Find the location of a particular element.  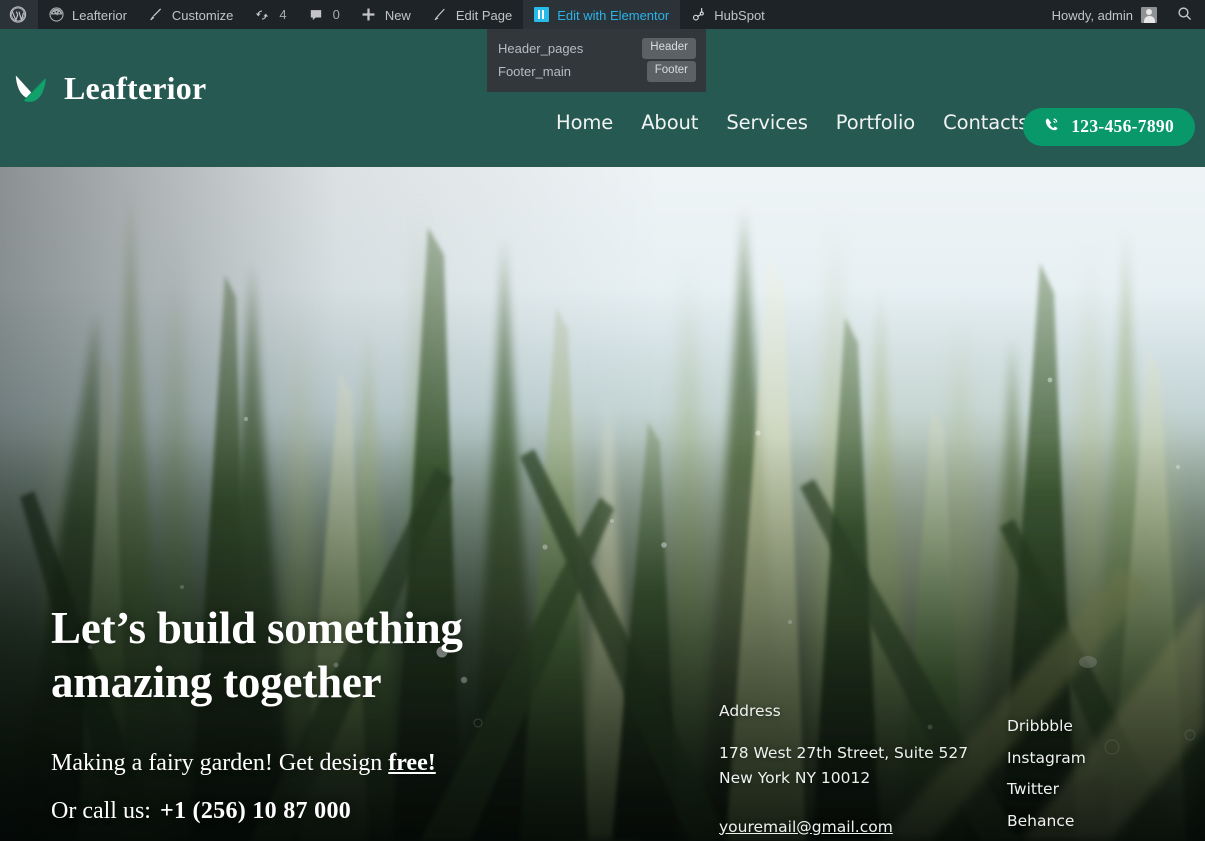

hubspot-menu: HubSpot is located at coordinates (728, 14).